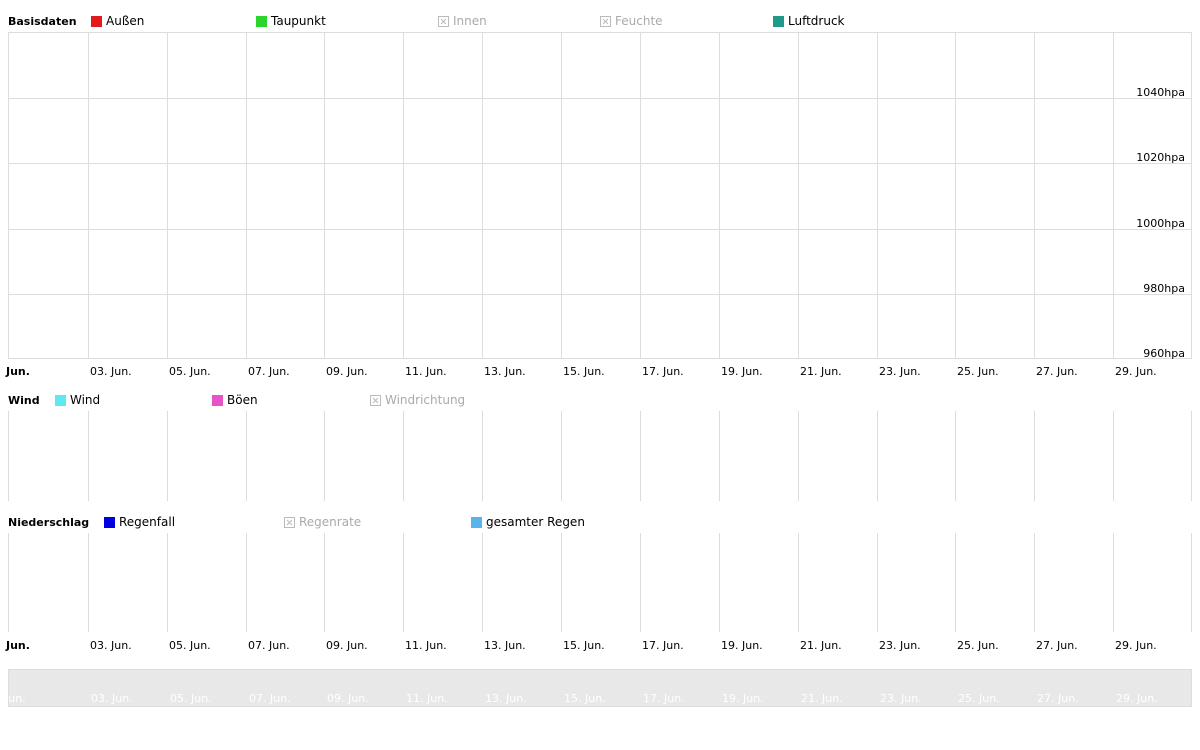 This screenshot has width=1200, height=750. I want to click on y-tick-label: 980hpa, so click(1164, 288).